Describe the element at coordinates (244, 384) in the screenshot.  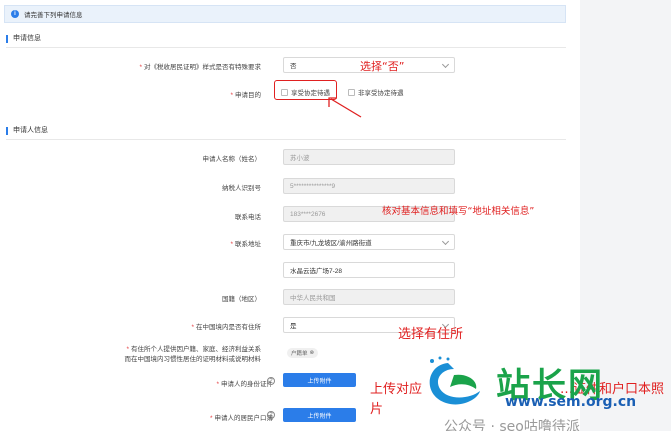
I see `id-document-label: * 申请人的身份证件` at that location.